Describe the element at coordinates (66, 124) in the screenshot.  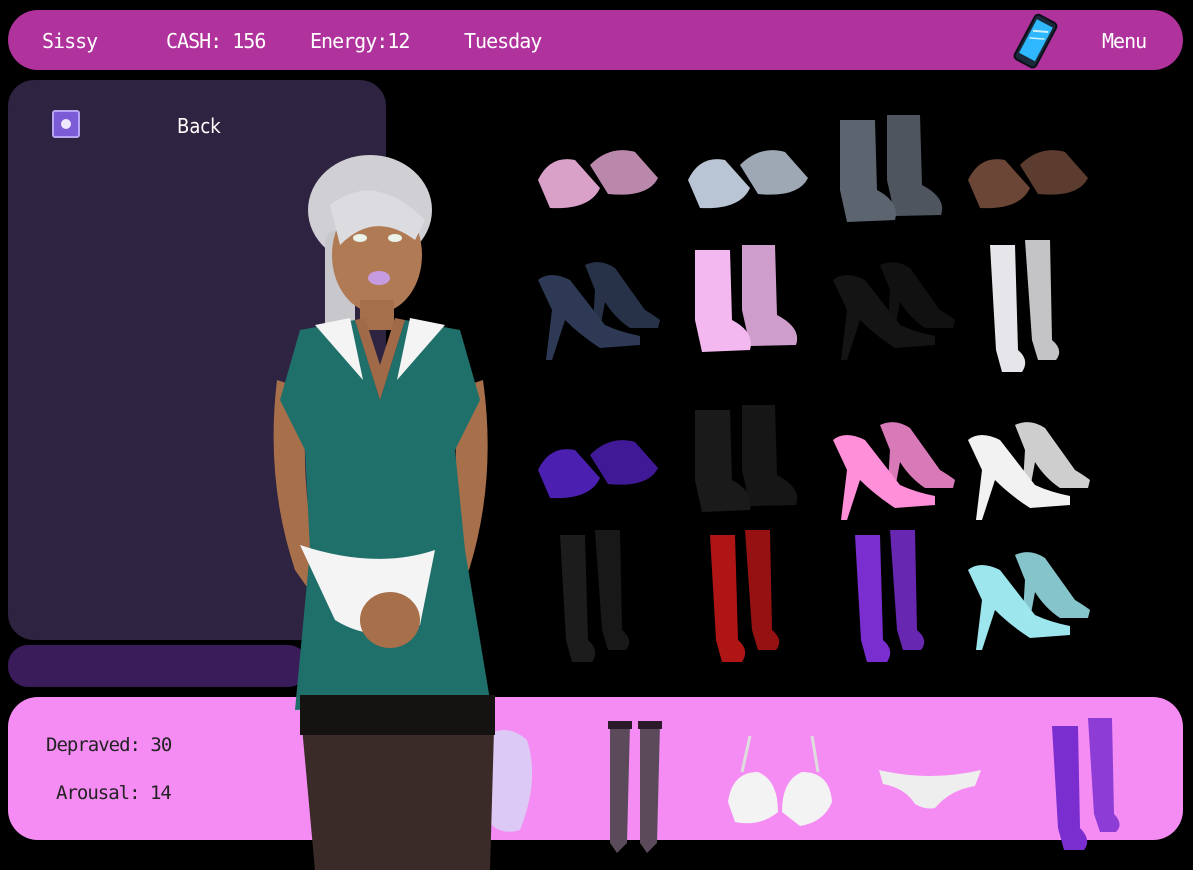
I see `back-icon` at that location.